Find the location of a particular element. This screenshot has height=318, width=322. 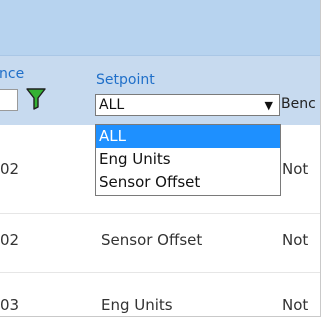

dropdown-arrow-icon: ▼ is located at coordinates (268, 105).